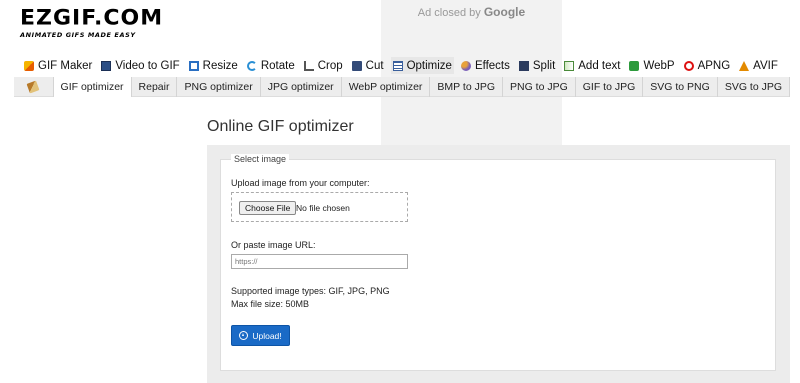  Describe the element at coordinates (301, 87) in the screenshot. I see `subnav-jpg-optimizer: JPG optimizer` at that location.